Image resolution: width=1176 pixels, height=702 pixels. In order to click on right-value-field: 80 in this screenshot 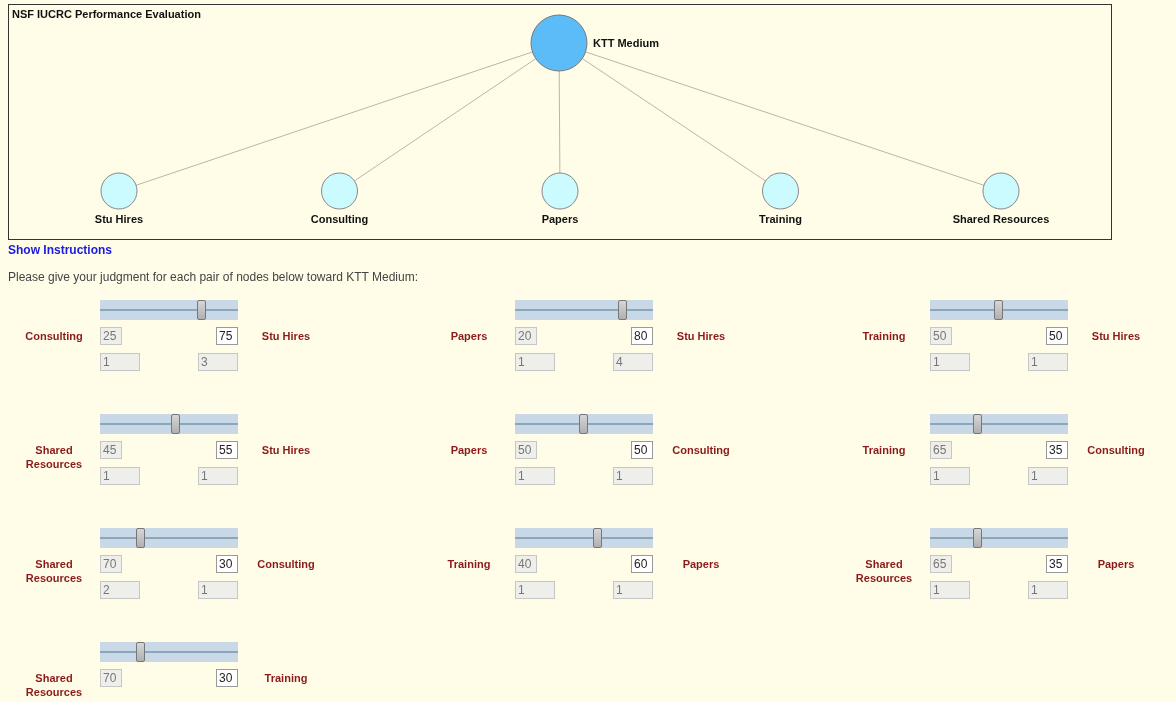, I will do `click(642, 336)`.